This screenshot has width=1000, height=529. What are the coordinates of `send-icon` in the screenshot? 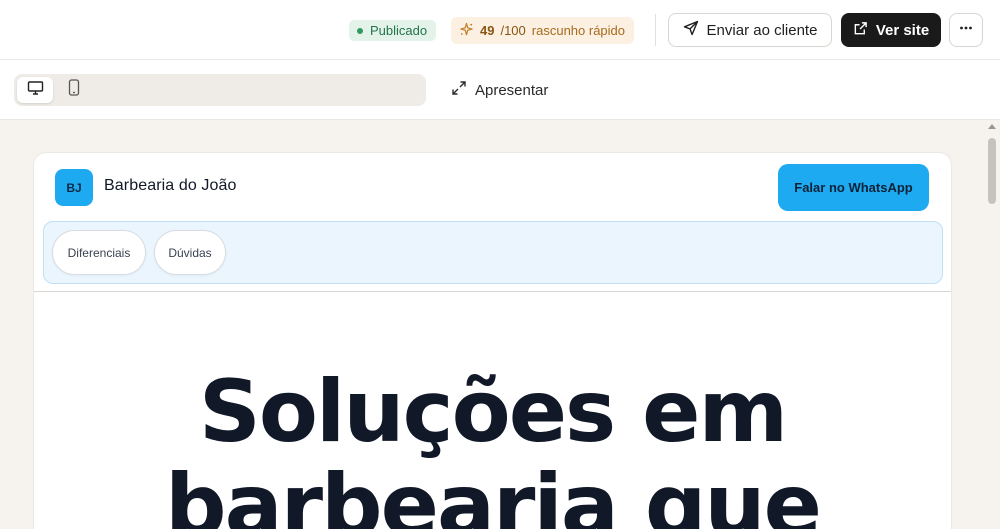 It's located at (691, 30).